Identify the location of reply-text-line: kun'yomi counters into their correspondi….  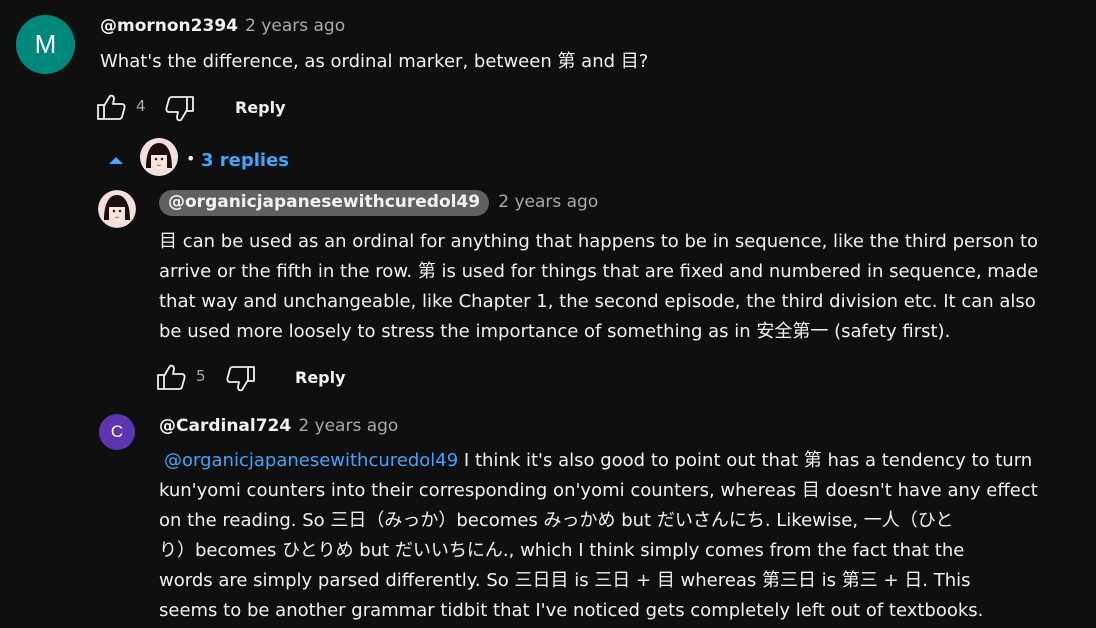
(598, 490).